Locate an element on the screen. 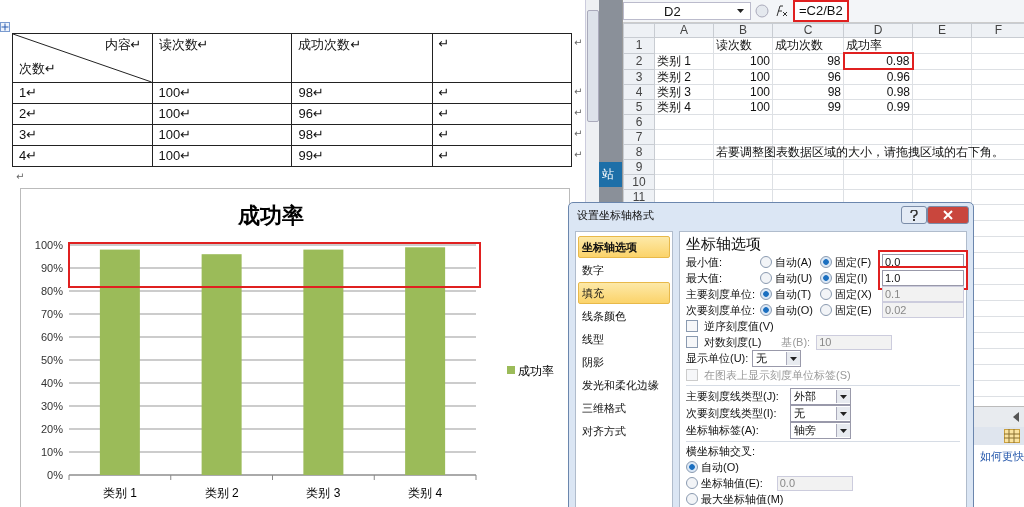 The height and width of the screenshot is (507, 1024). cell-text: 2↵ is located at coordinates (28, 113).